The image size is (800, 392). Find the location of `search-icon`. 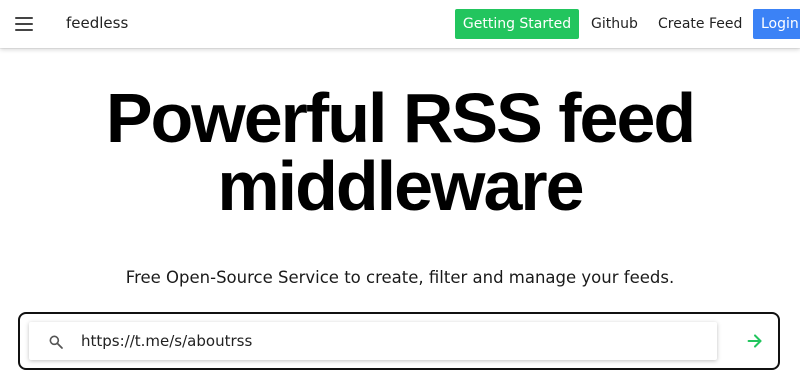

search-icon is located at coordinates (56, 342).